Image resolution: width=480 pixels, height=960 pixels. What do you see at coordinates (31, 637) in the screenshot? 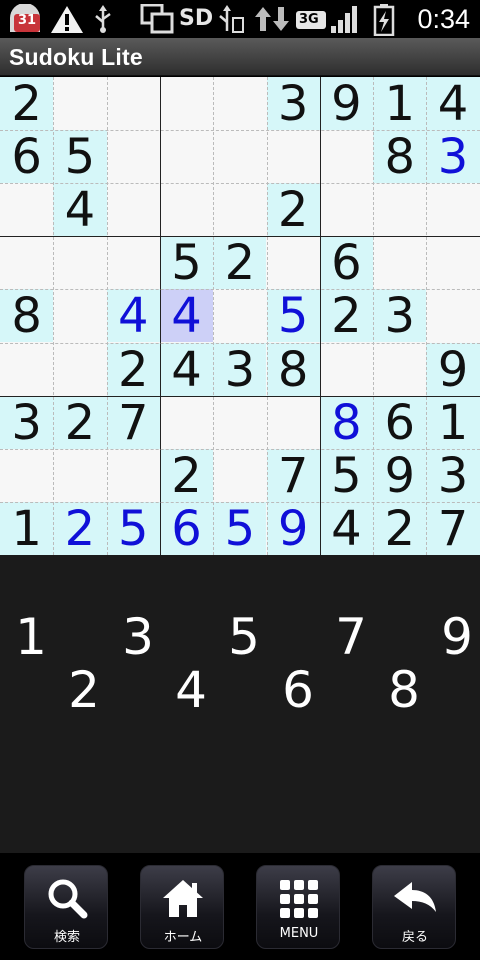
I see `number-key-1: 1` at bounding box center [31, 637].